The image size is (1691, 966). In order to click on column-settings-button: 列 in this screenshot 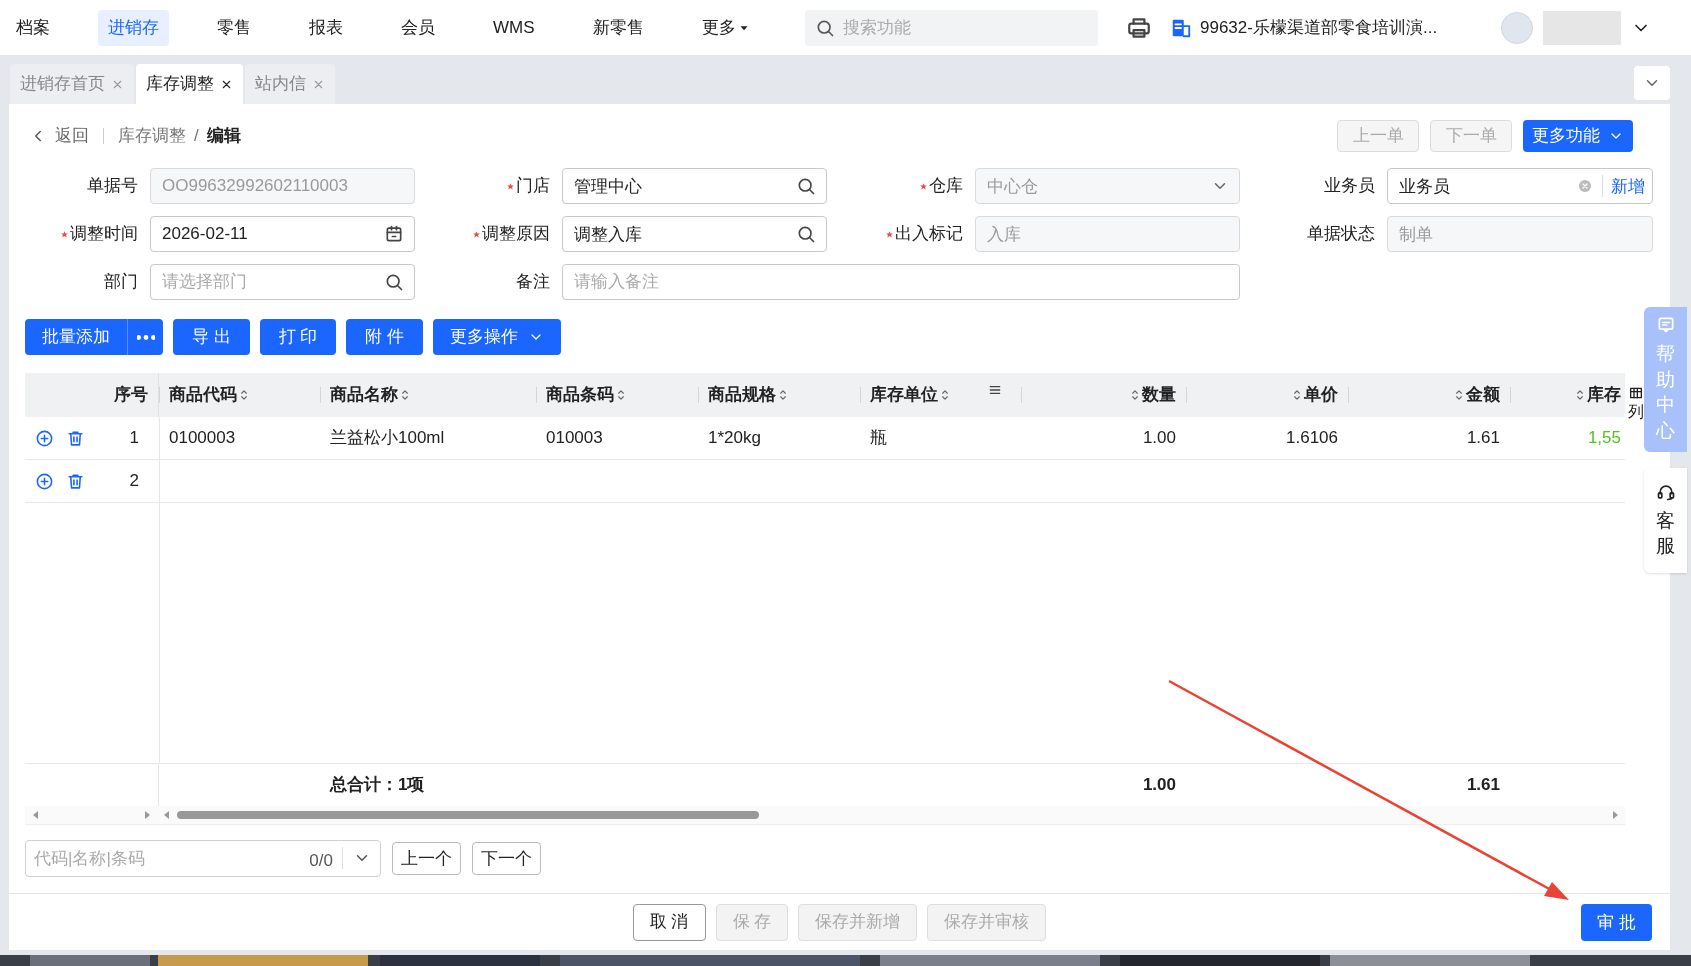, I will do `click(1635, 404)`.